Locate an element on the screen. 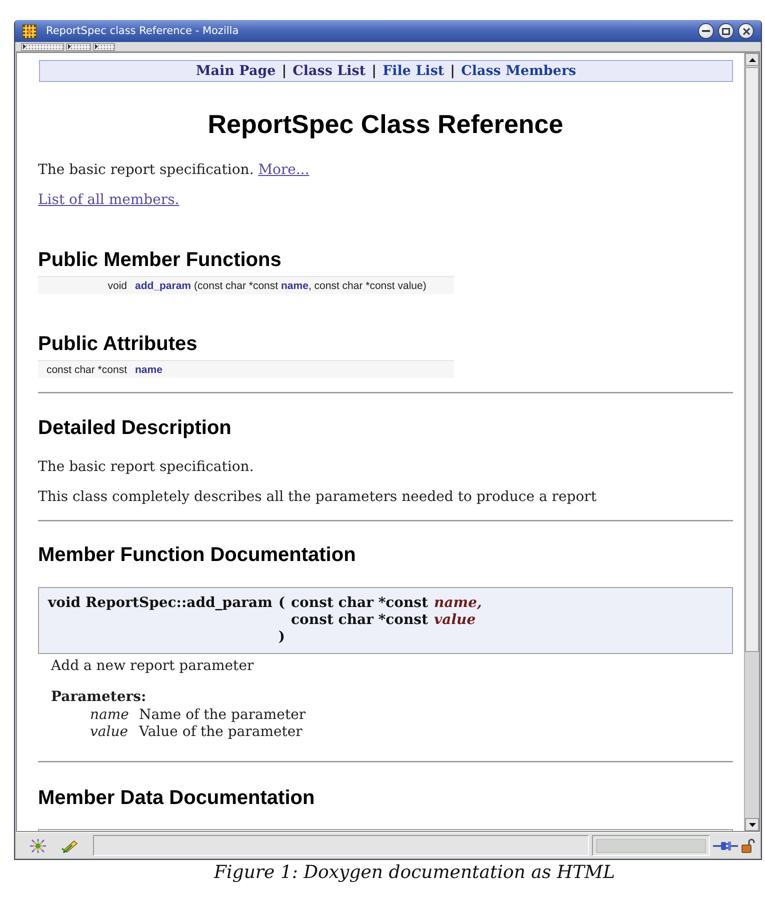  member-type: const char *const is located at coordinates (87, 369).